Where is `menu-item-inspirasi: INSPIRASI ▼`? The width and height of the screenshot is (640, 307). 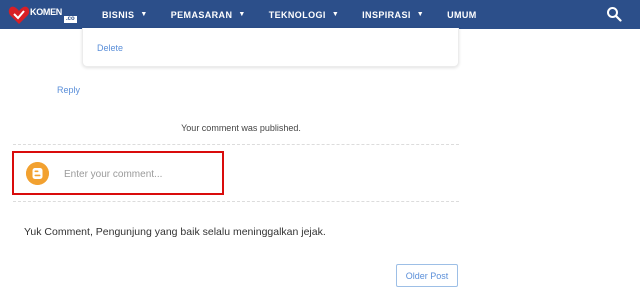
menu-item-inspirasi: INSPIRASI ▼ is located at coordinates (393, 15).